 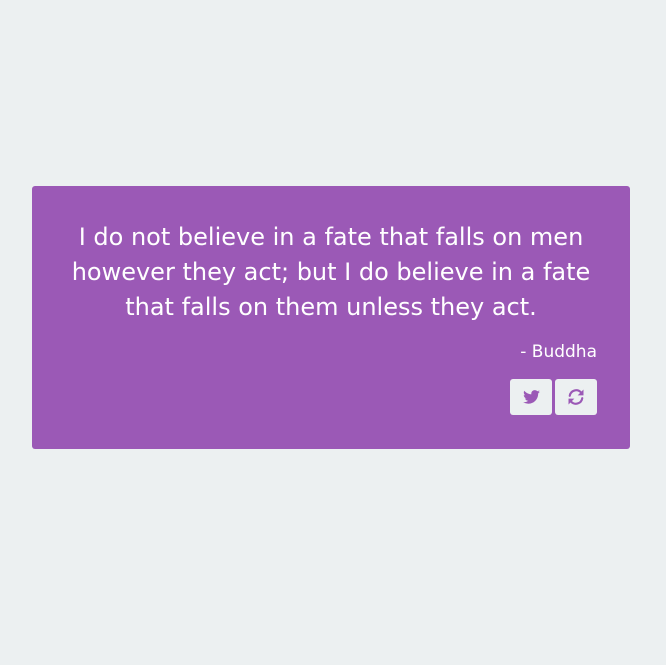 What do you see at coordinates (558, 352) in the screenshot?
I see `quote-author: - Buddha` at bounding box center [558, 352].